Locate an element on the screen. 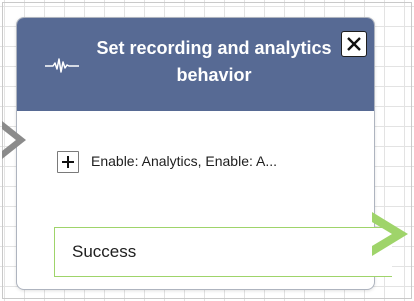  close-icon is located at coordinates (354, 44).